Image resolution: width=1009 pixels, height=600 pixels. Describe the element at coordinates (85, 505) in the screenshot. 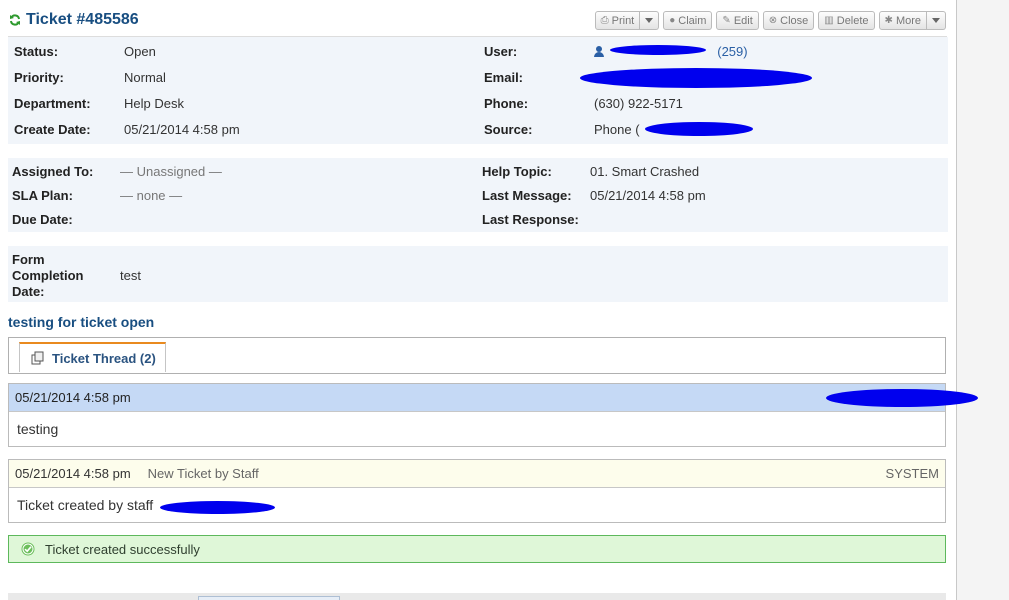

I see `thread-entry-body: Ticket created by staff` at that location.